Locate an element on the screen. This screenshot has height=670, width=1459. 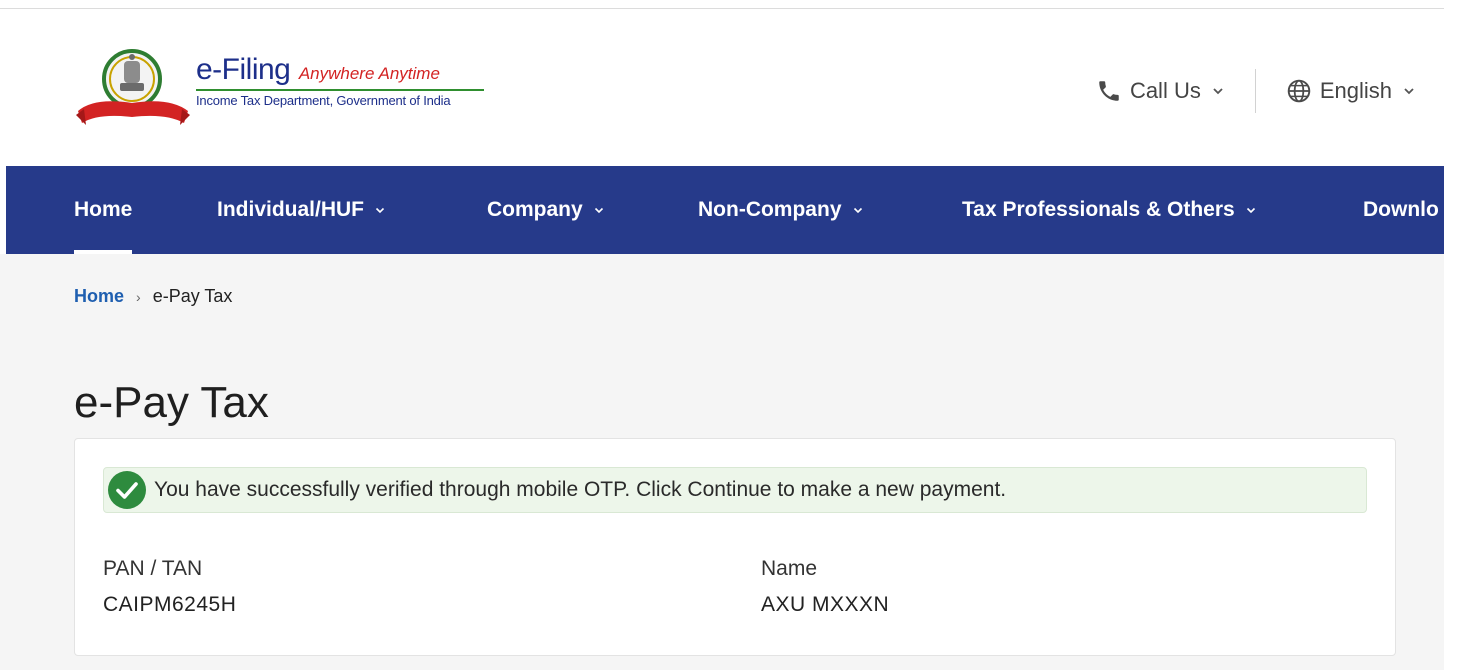
globe-icon is located at coordinates (1299, 91).